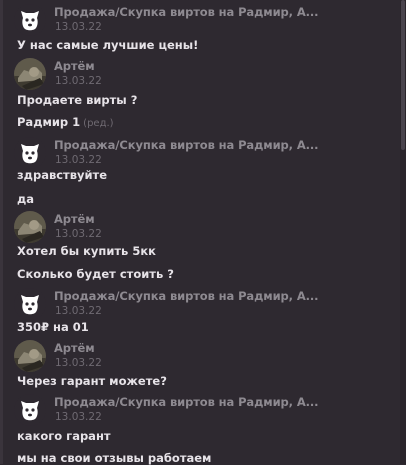 This screenshot has height=465, width=406. Describe the element at coordinates (403, 75) in the screenshot. I see `scrollbar-thumb` at that location.